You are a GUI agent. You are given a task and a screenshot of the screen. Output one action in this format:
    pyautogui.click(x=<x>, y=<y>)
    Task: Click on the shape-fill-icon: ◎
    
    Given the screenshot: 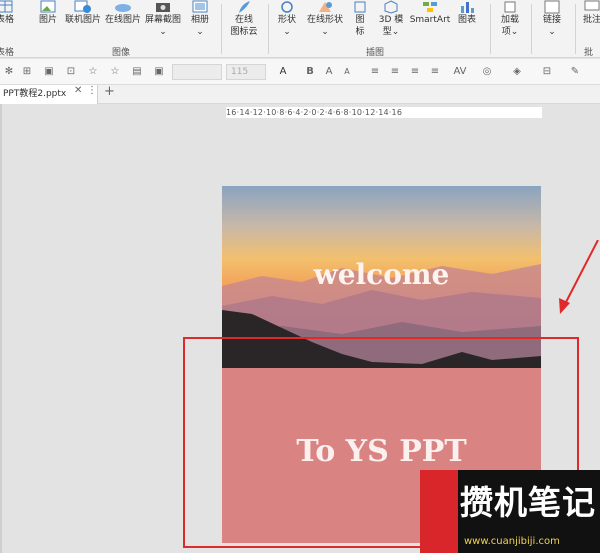 What is the action you would take?
    pyautogui.click(x=487, y=72)
    